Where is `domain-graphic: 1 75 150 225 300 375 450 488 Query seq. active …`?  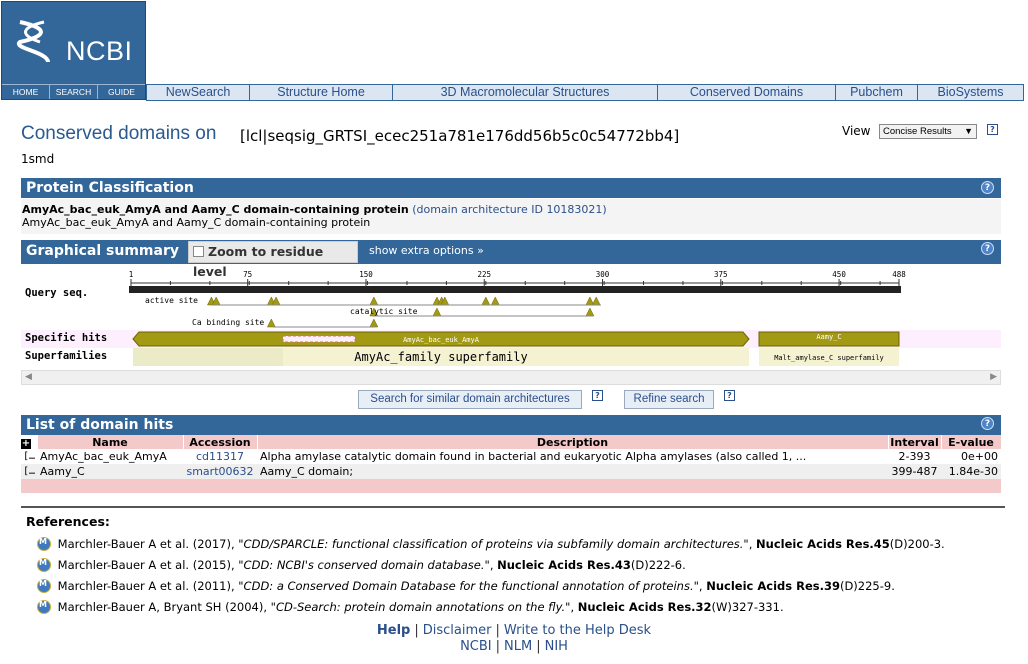
domain-graphic: 1 75 150 225 300 375 450 488 Query seq. active … is located at coordinates (511, 318).